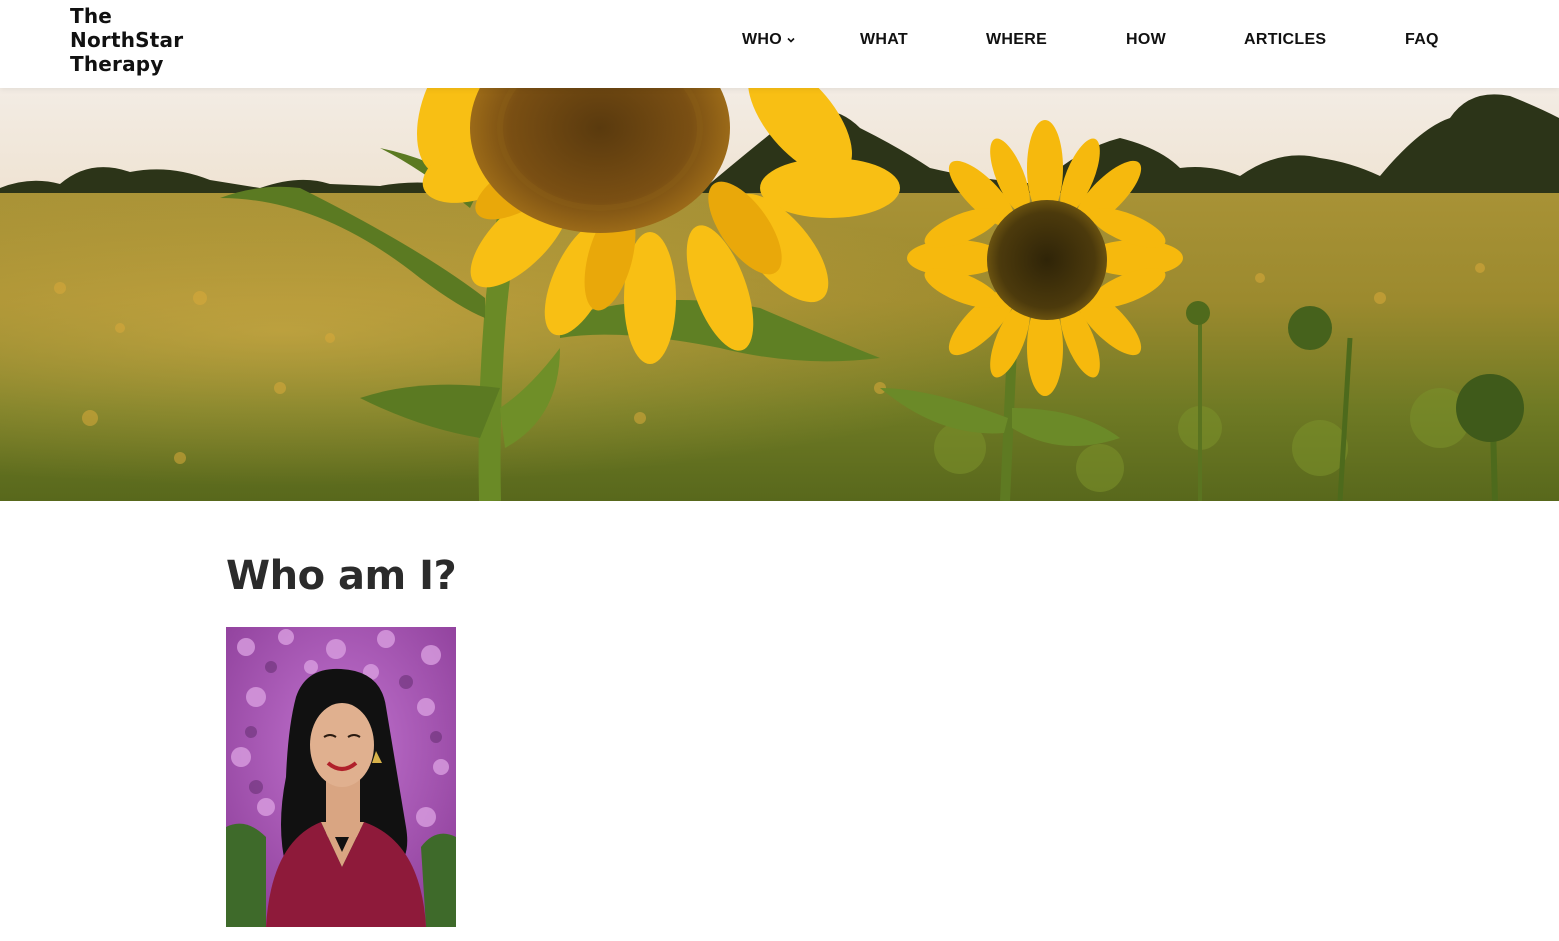 This screenshot has height=941, width=1559. What do you see at coordinates (341, 576) in the screenshot?
I see `page-title: Who am I?` at bounding box center [341, 576].